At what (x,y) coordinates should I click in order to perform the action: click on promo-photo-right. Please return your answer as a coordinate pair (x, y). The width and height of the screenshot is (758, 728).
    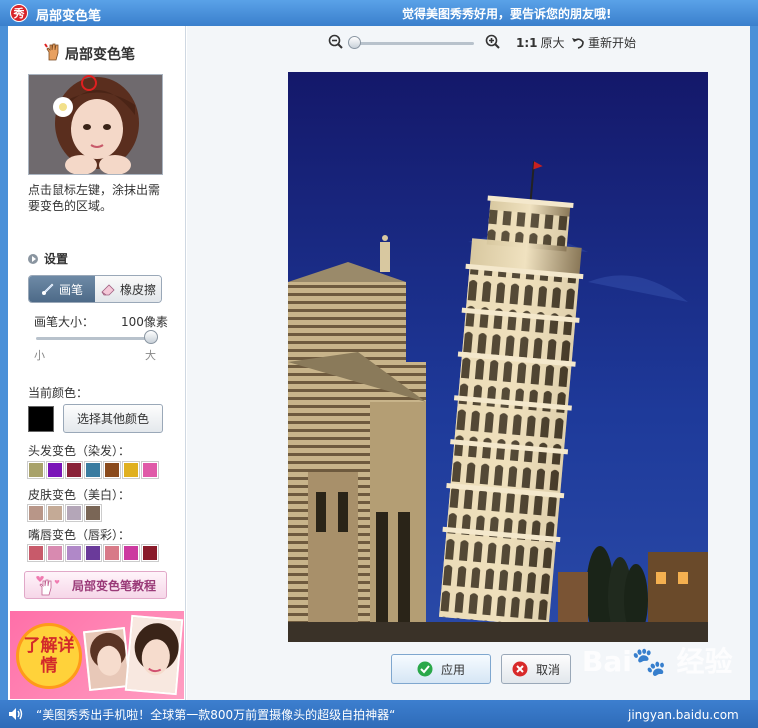
    Looking at the image, I should click on (154, 655).